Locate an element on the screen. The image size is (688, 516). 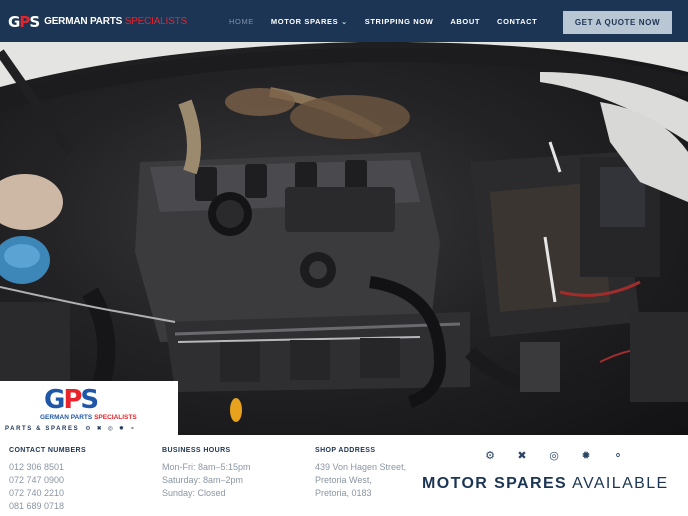
address-line: Pretoria, 0183 is located at coordinates (343, 493).